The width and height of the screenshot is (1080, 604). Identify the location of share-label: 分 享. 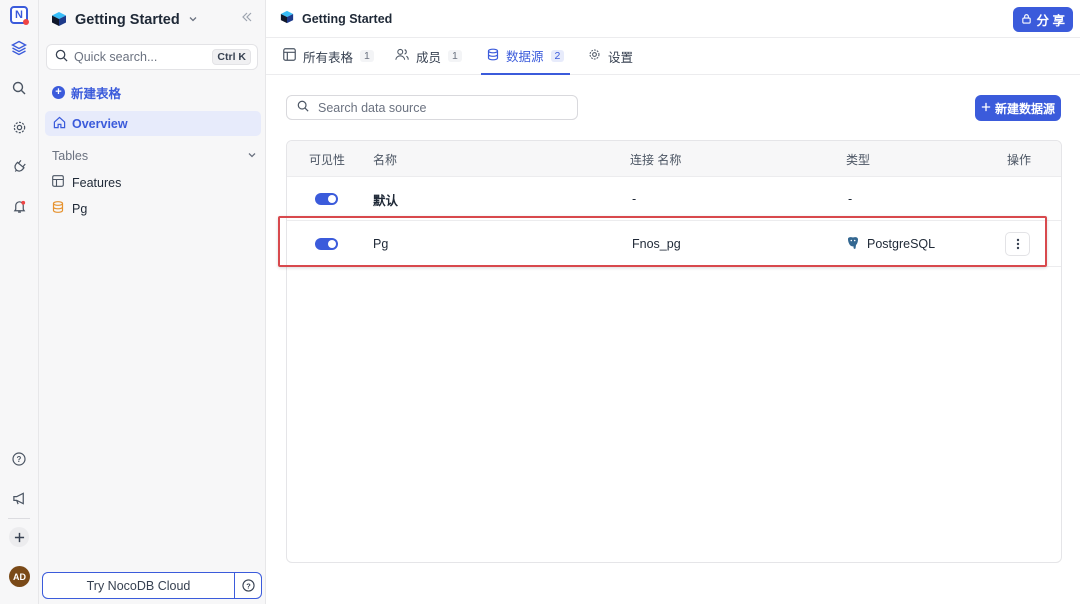
(1050, 21).